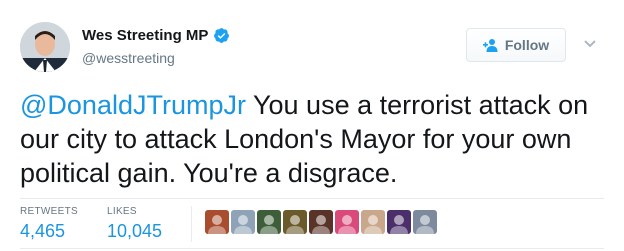 The width and height of the screenshot is (624, 251). What do you see at coordinates (145, 35) in the screenshot?
I see `author-display-name: Wes Streeting MP` at bounding box center [145, 35].